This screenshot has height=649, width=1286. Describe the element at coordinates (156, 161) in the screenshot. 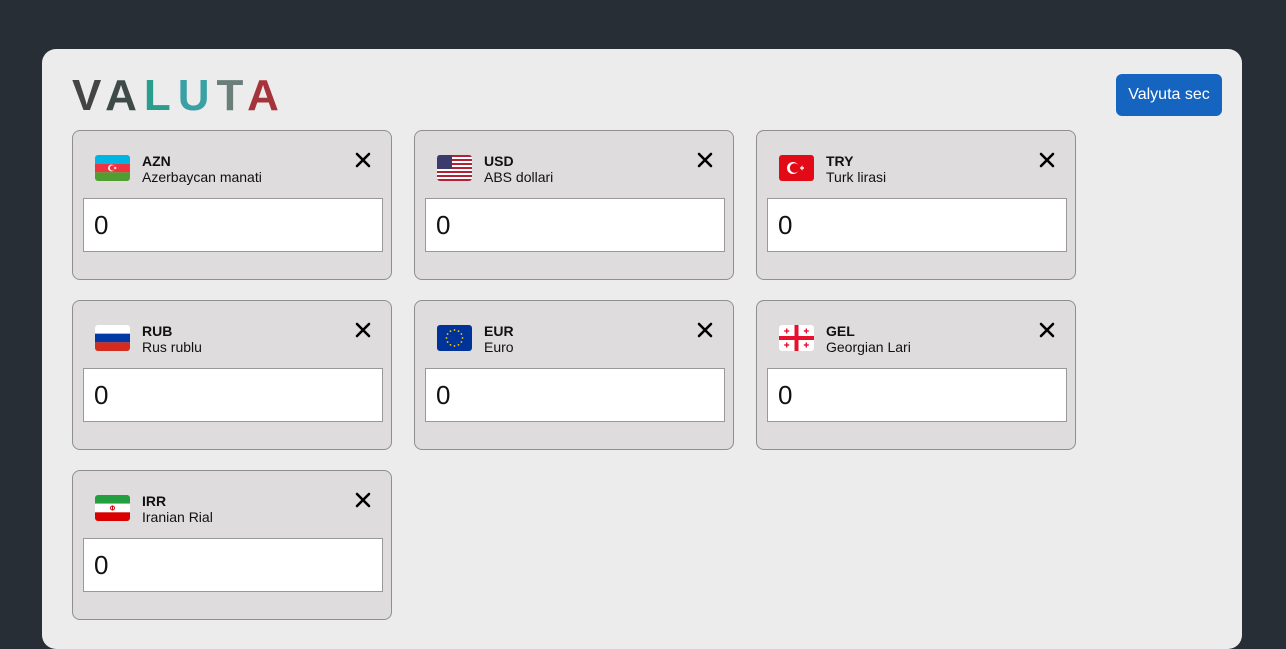

I see `currency-code: AZN` at that location.